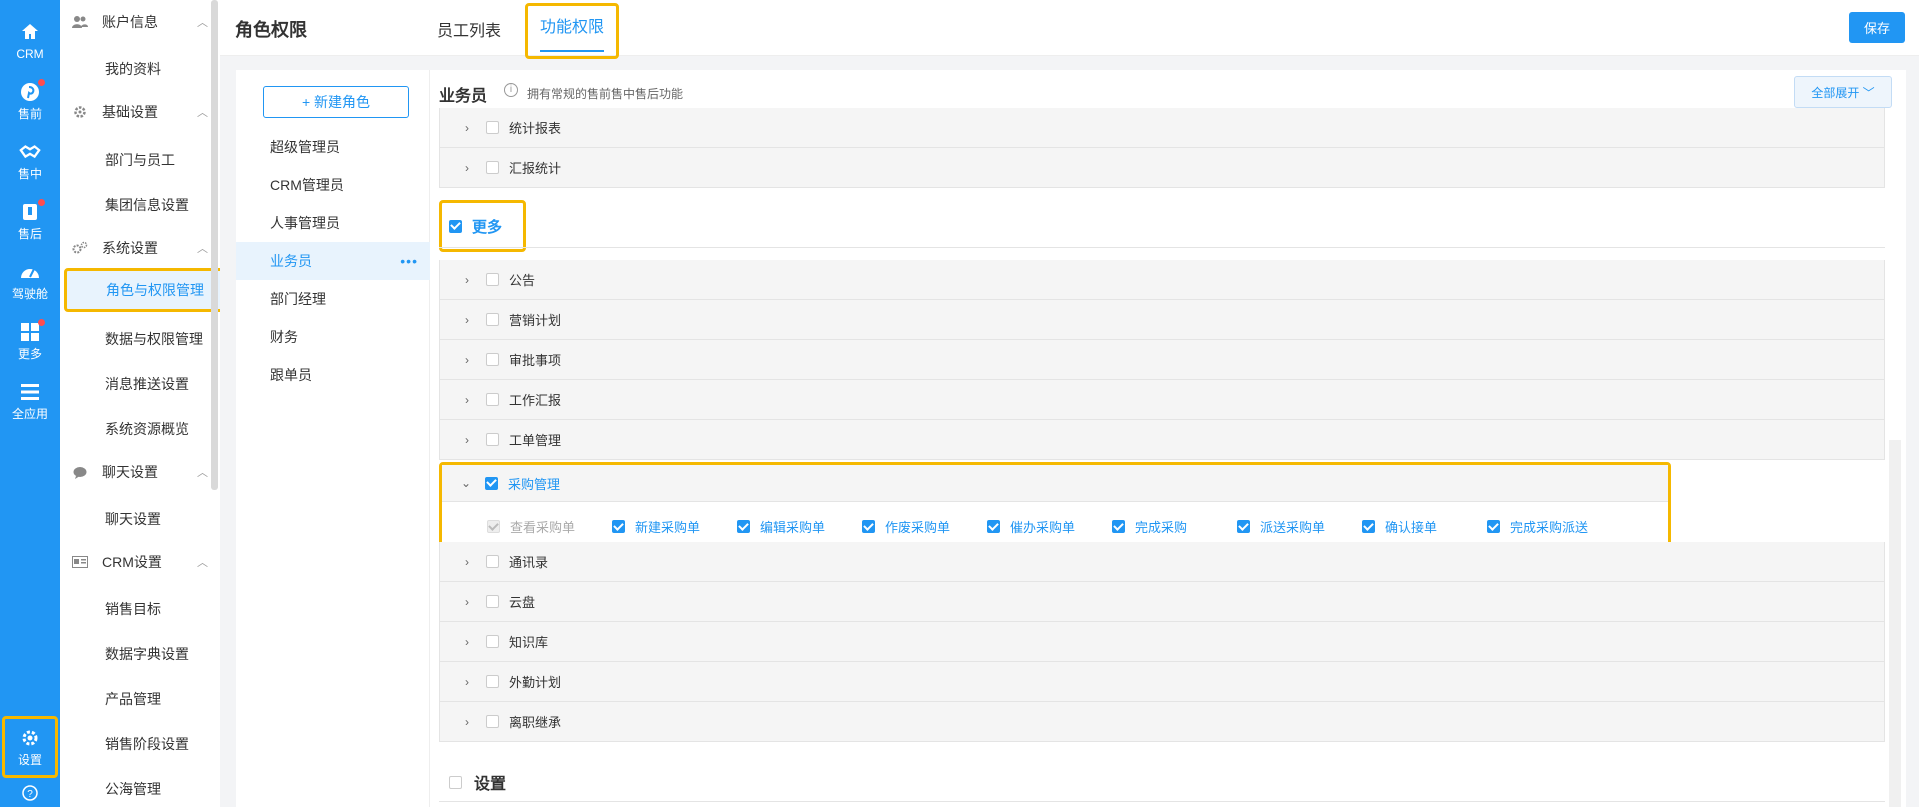 The image size is (1919, 807). Describe the element at coordinates (140, 562) in the screenshot. I see `nav-group-crm: CRM设置 ︿` at that location.